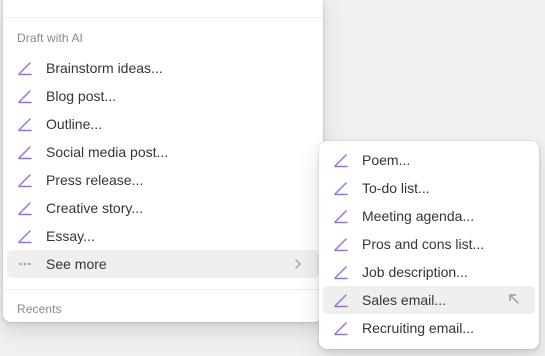 The width and height of the screenshot is (545, 356). I want to click on menu-item-see-more: See more, so click(163, 264).